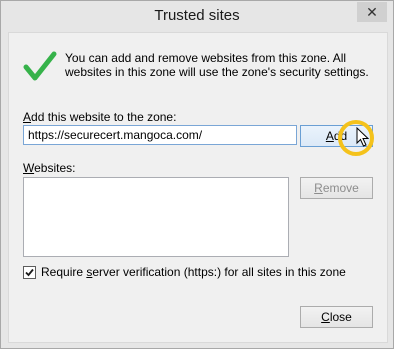 The width and height of the screenshot is (394, 349). What do you see at coordinates (336, 317) in the screenshot?
I see `close-button: Close` at bounding box center [336, 317].